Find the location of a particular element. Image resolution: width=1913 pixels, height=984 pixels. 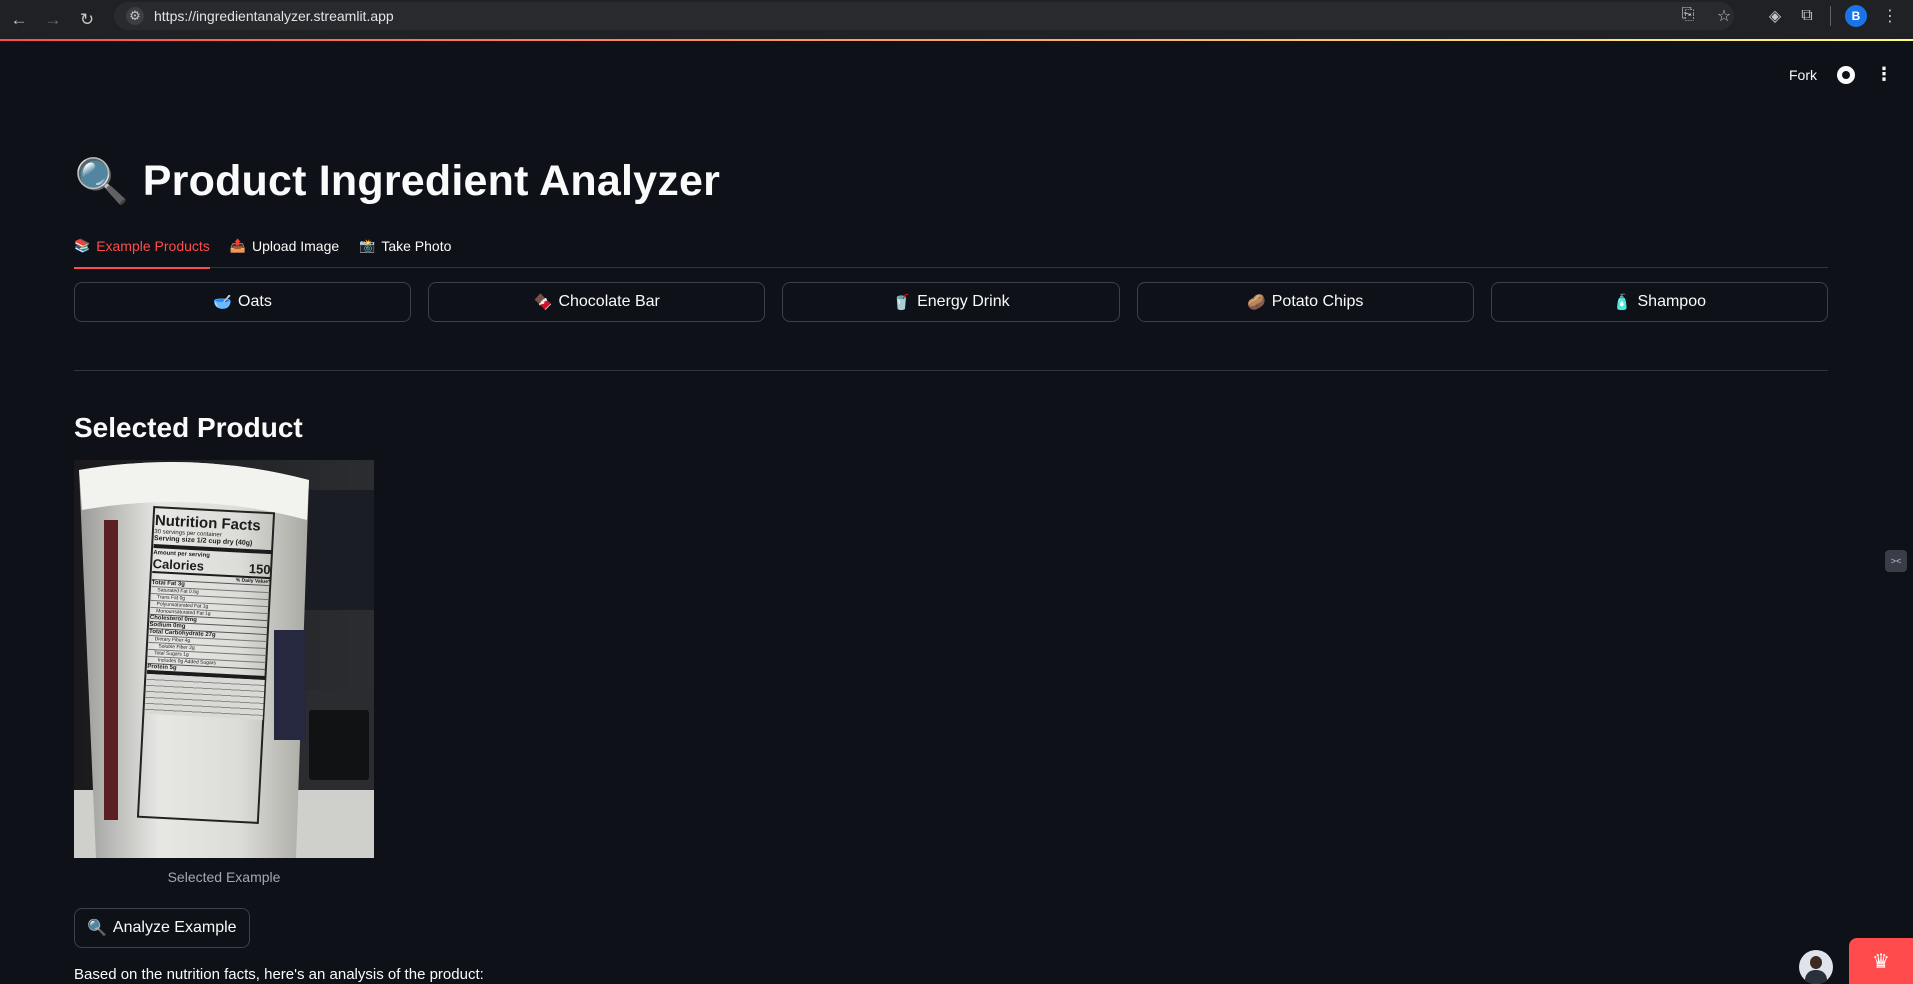

side-panel-toggle-icon: >< is located at coordinates (1896, 561).